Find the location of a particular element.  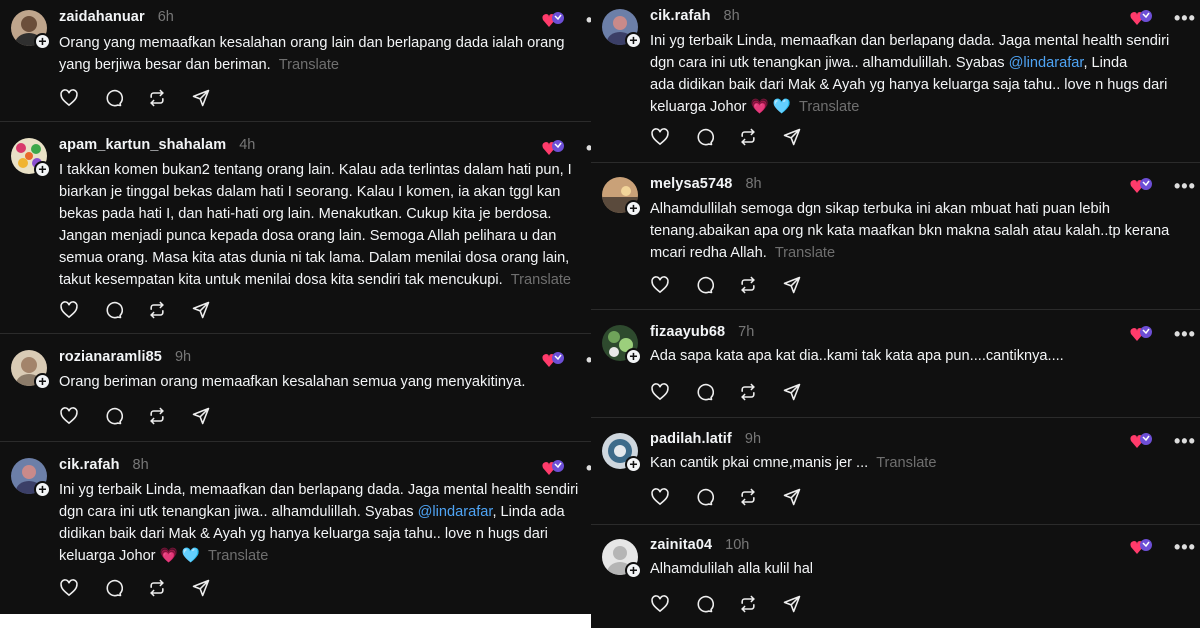

username: melysa5748 is located at coordinates (691, 184).